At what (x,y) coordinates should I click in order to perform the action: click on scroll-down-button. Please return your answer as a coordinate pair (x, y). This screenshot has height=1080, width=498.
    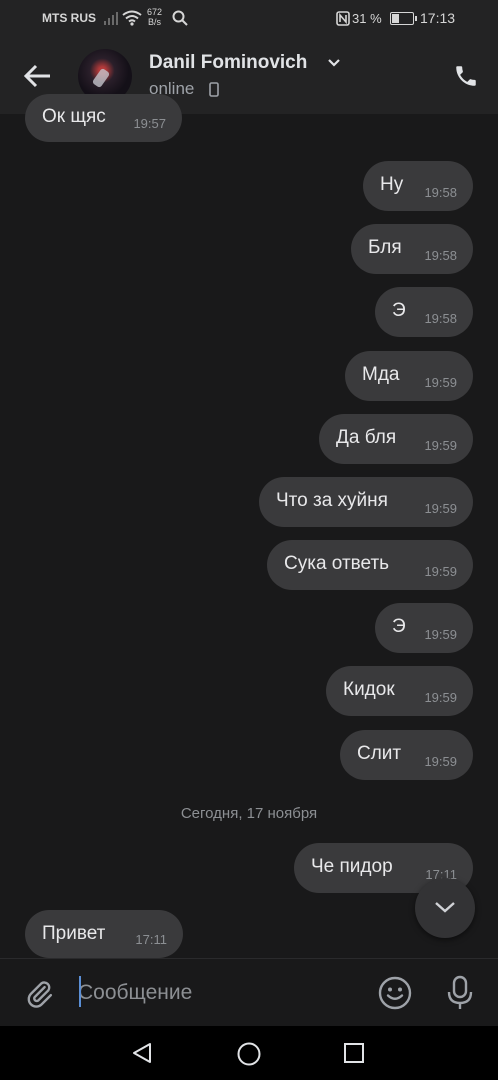
    Looking at the image, I should click on (445, 908).